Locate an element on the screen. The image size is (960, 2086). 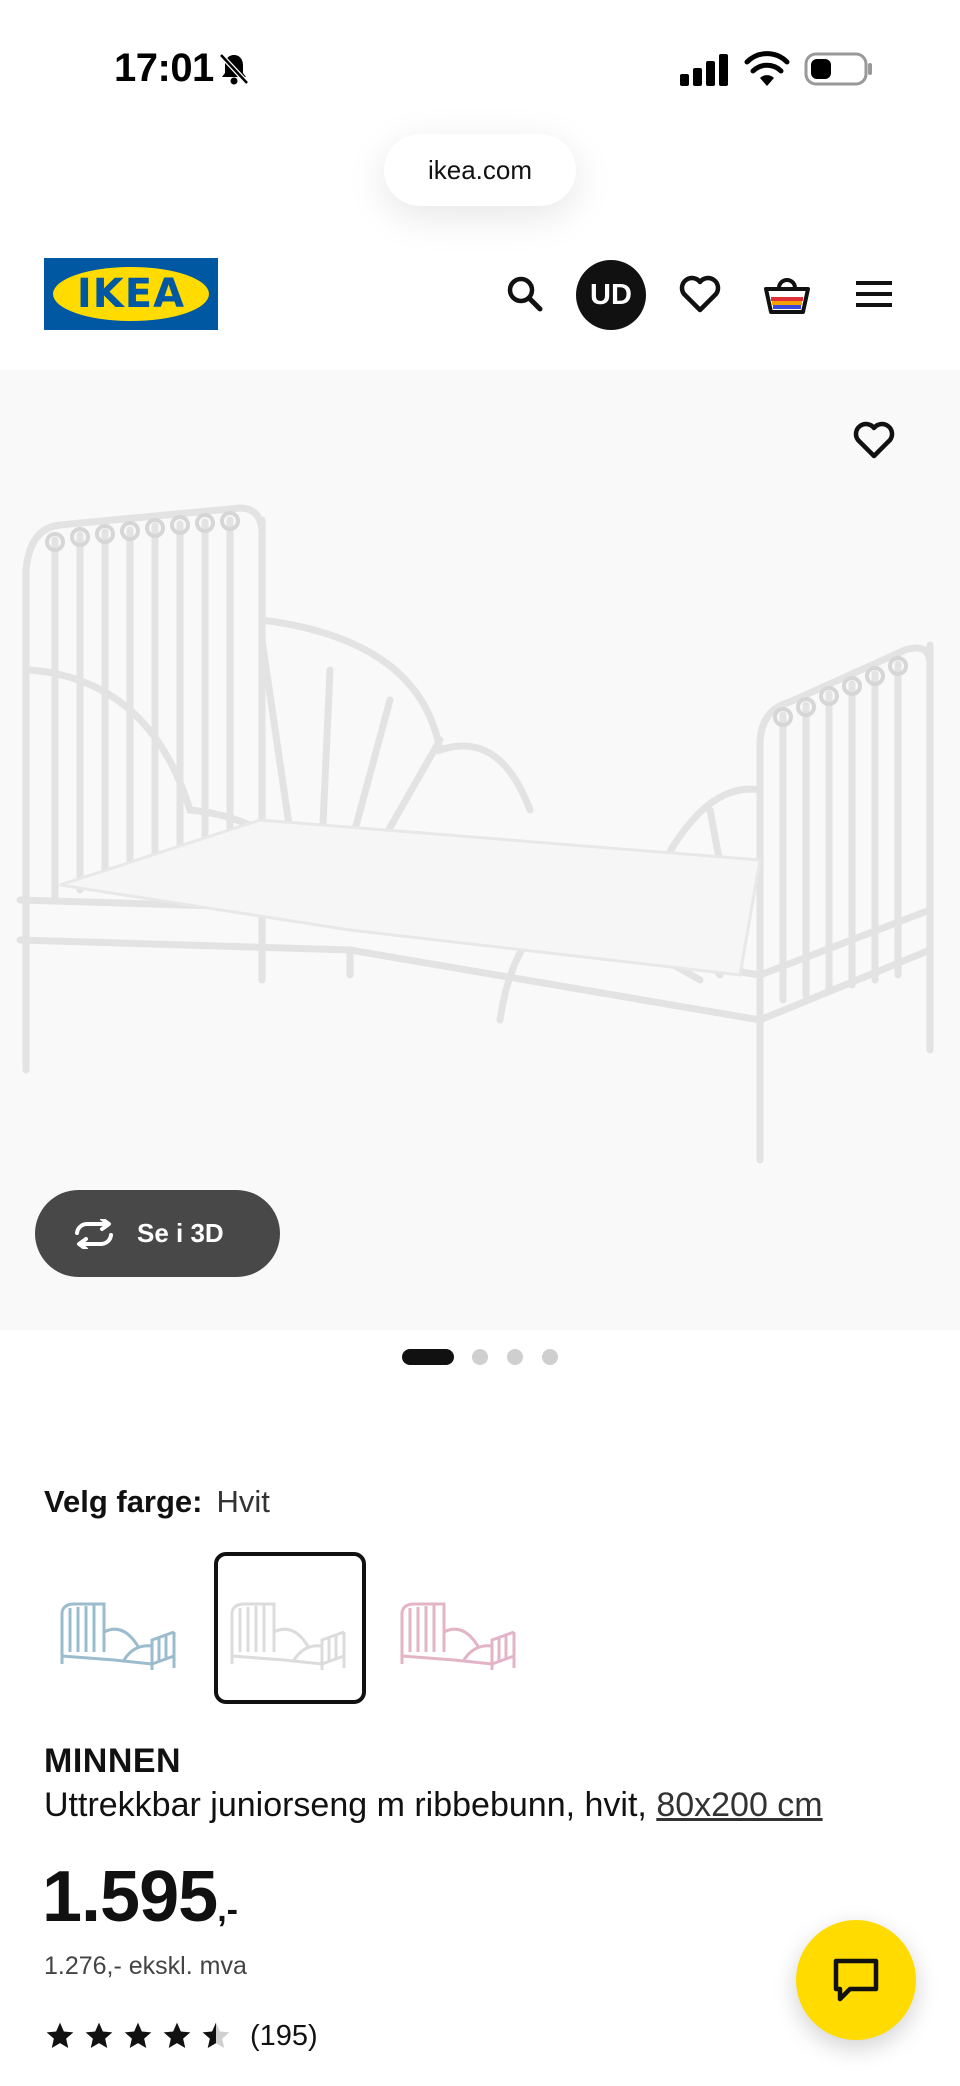
price-main: 1.595 is located at coordinates (130, 1897).